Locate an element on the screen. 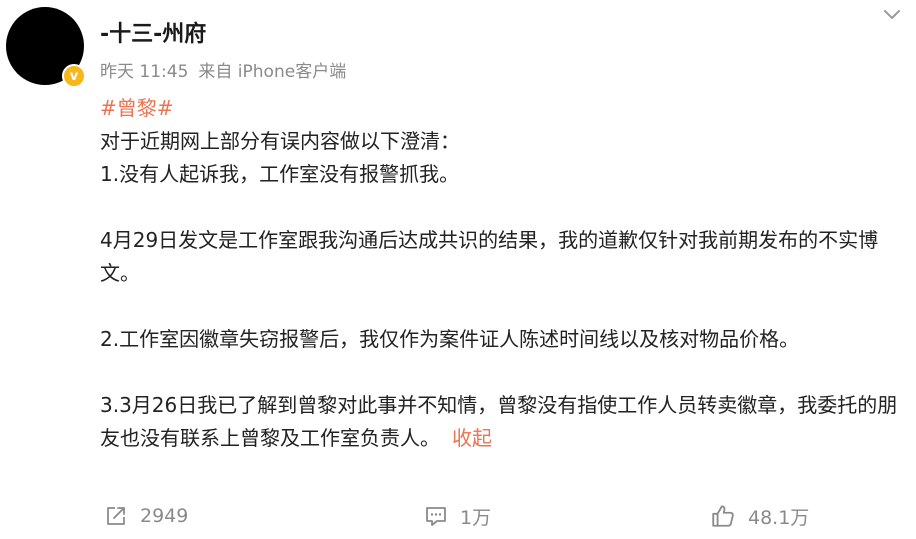 This screenshot has width=916, height=539. repost-button: 2949 is located at coordinates (146, 516).